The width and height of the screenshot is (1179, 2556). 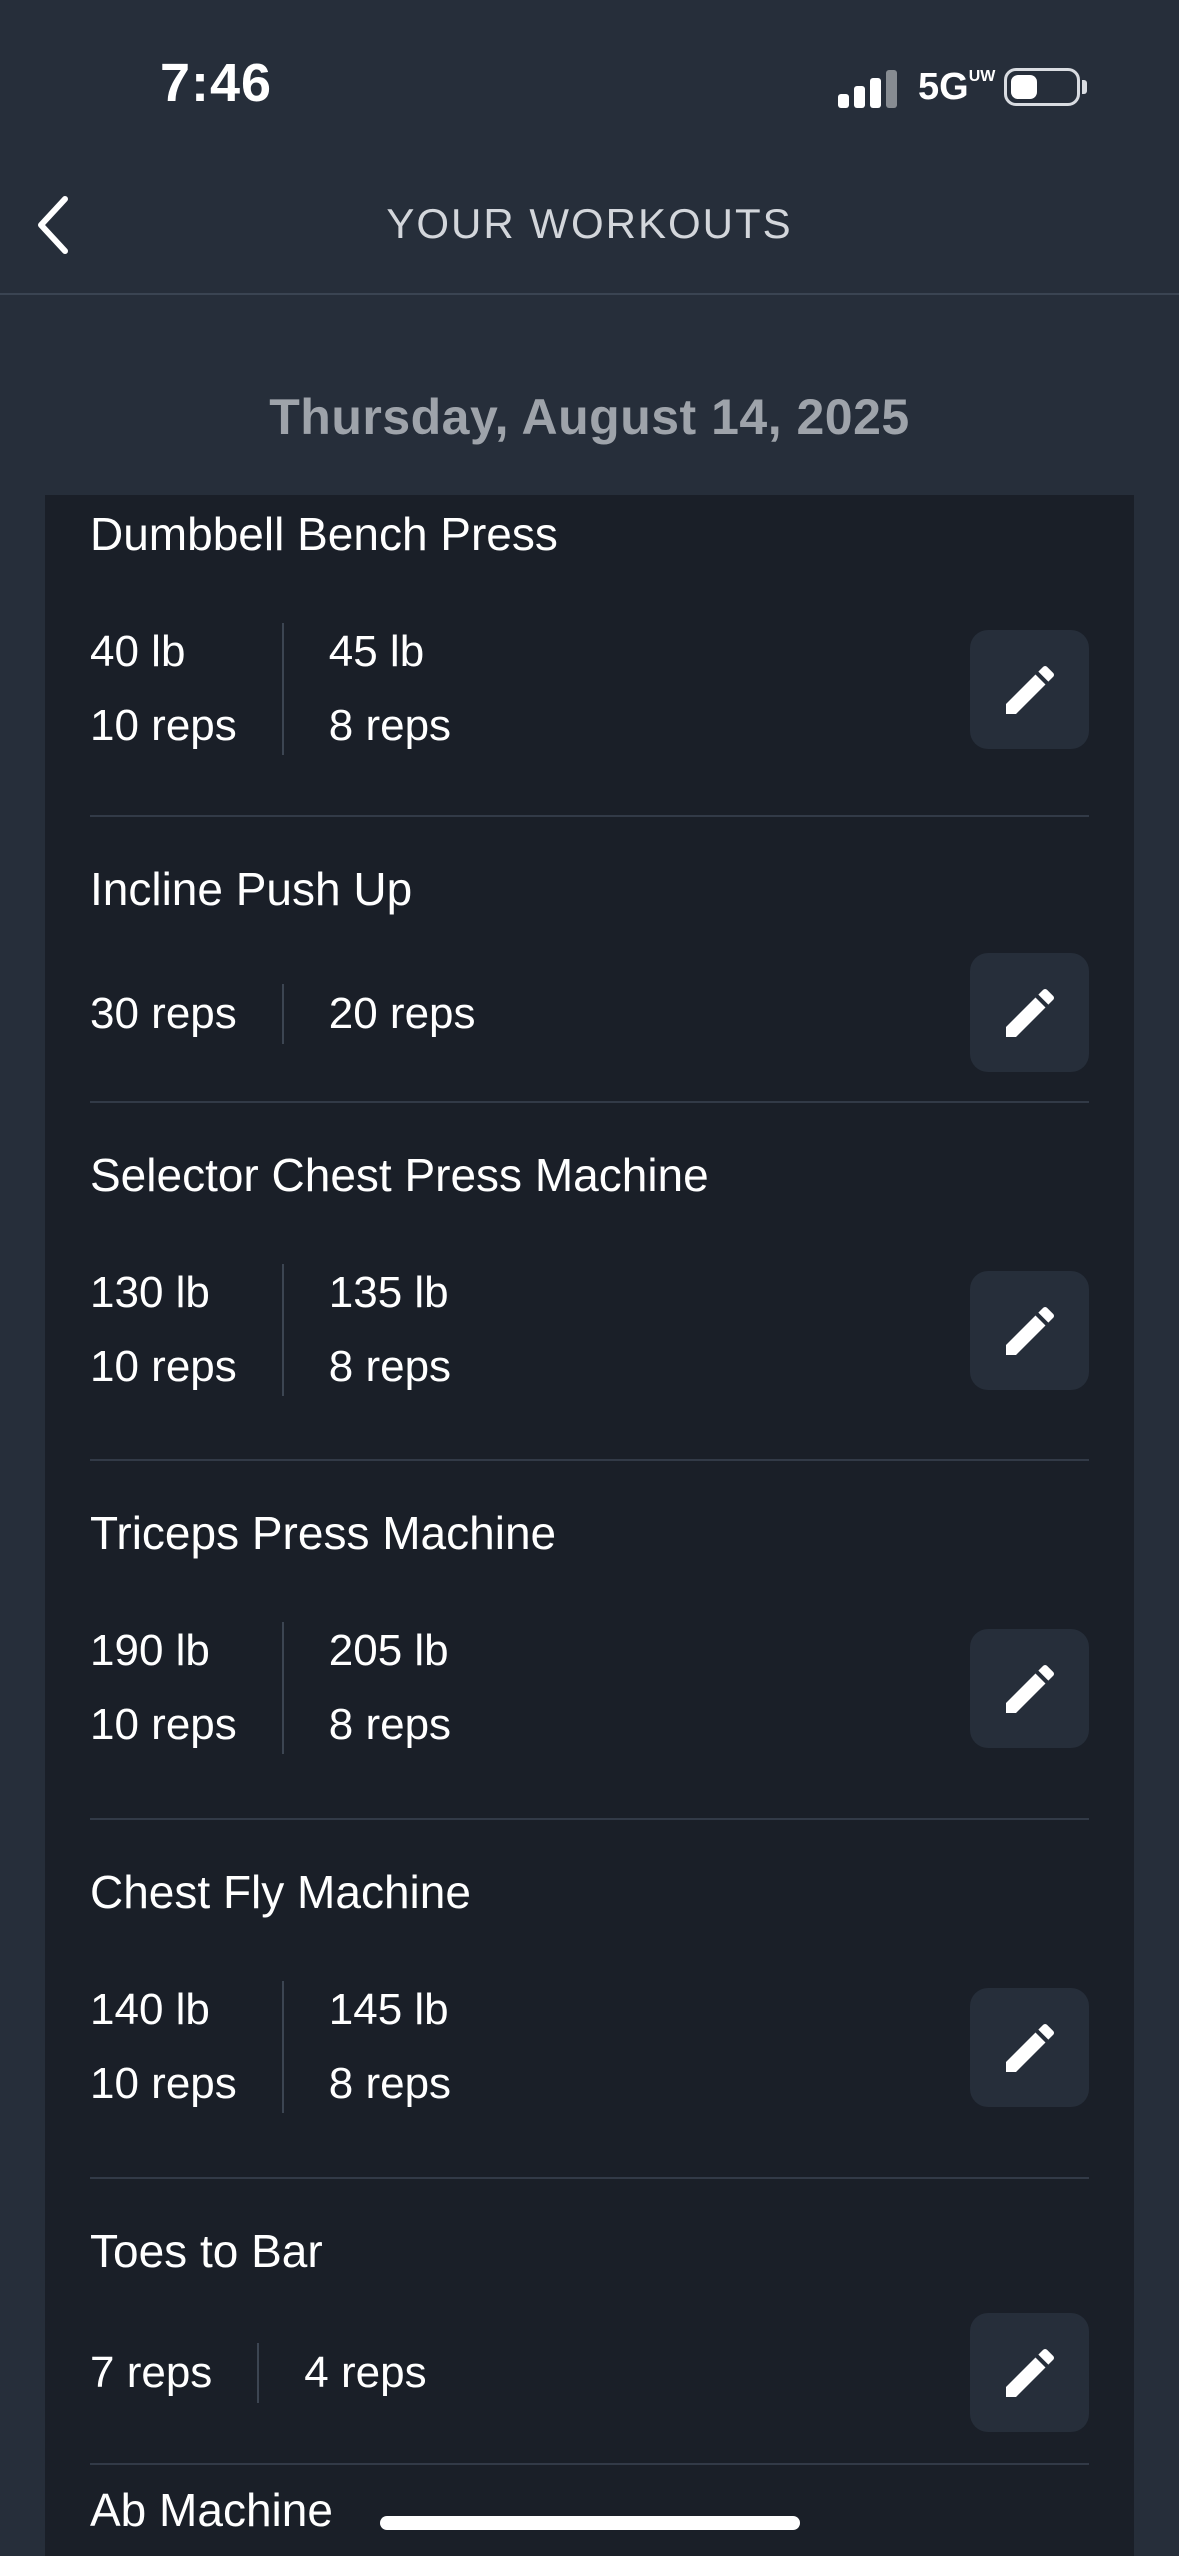 I want to click on set-2: 20 reps, so click(x=402, y=1014).